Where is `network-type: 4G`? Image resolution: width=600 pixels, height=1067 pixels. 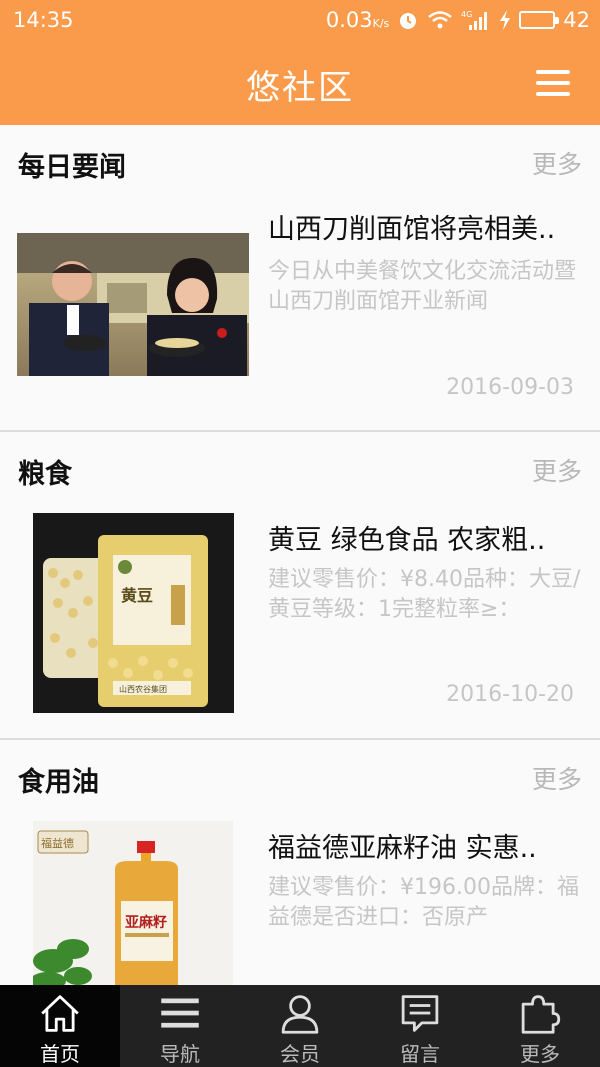 network-type: 4G is located at coordinates (466, 14).